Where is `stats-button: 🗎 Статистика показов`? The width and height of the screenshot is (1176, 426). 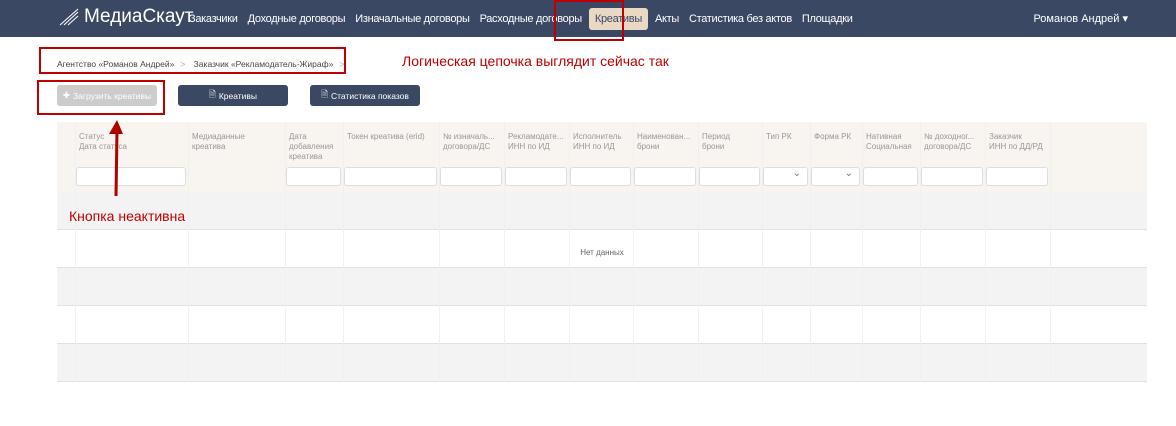
stats-button: 🗎 Статистика показов is located at coordinates (365, 95).